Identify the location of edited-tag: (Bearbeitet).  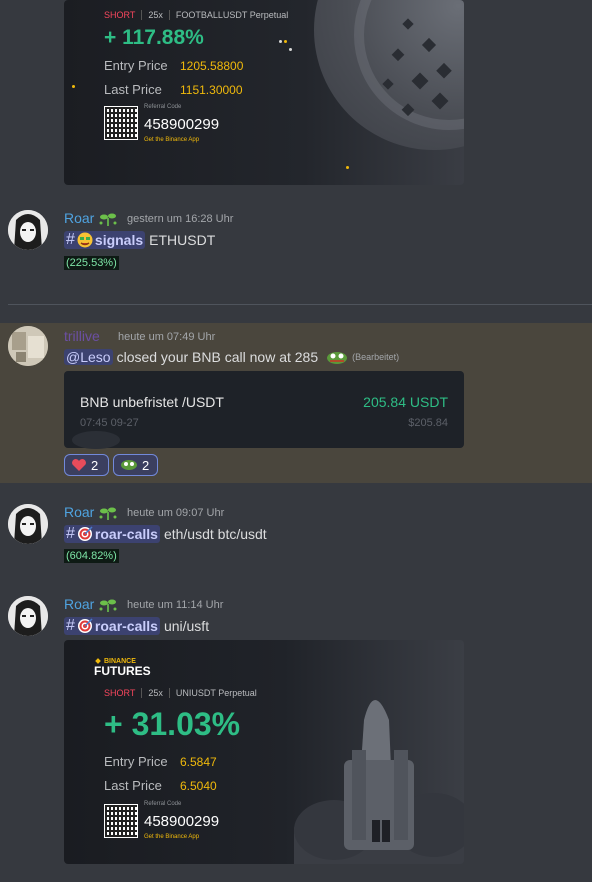
(376, 357).